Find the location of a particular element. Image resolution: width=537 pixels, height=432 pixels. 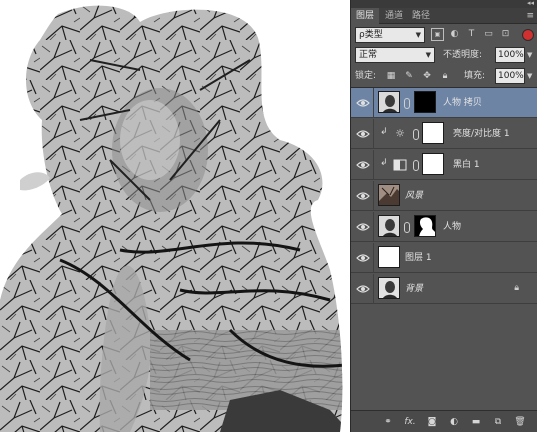

layer-filter-row: ρ类型 ▼ ▣ ◐ T ▭ ⊡ is located at coordinates (444, 35).